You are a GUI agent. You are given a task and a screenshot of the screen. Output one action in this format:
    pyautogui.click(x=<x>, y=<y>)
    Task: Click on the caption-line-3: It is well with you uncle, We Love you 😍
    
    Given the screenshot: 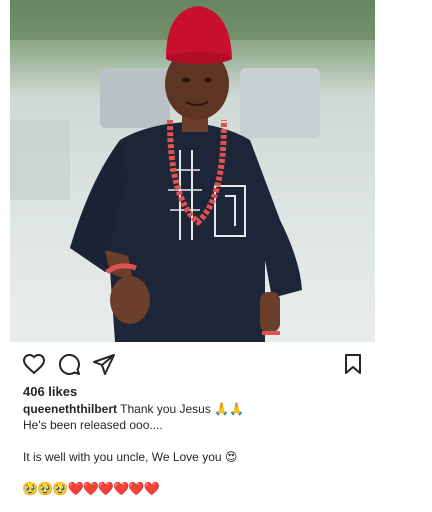 What is the action you would take?
    pyautogui.click(x=130, y=457)
    